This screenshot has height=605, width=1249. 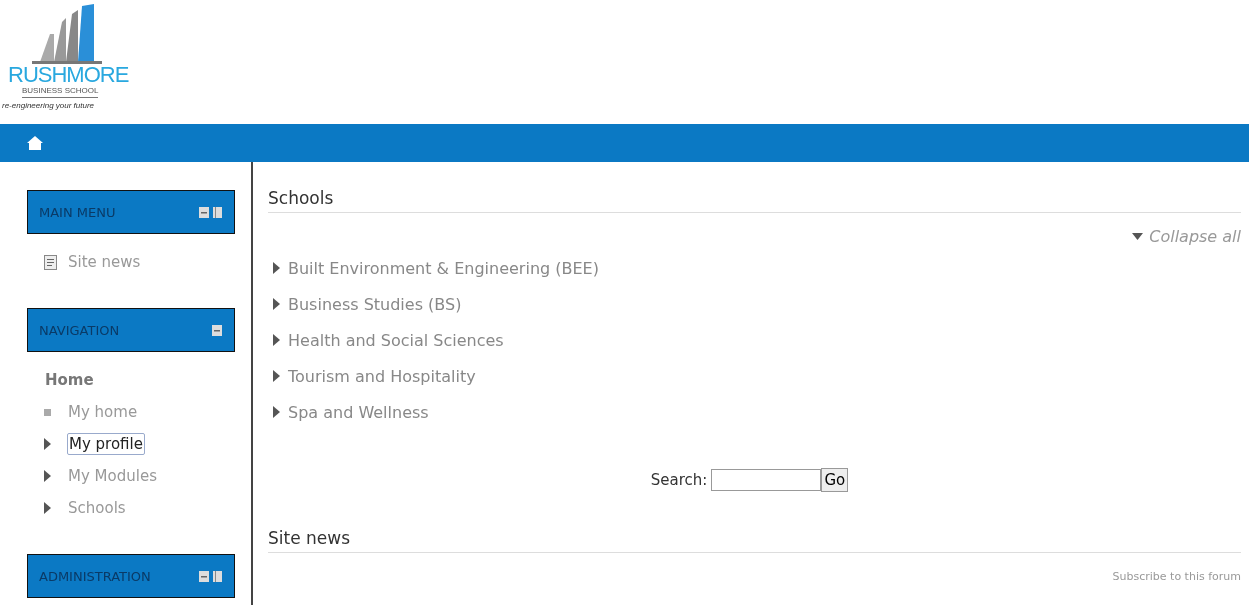 What do you see at coordinates (309, 538) in the screenshot?
I see `section-heading: Site news` at bounding box center [309, 538].